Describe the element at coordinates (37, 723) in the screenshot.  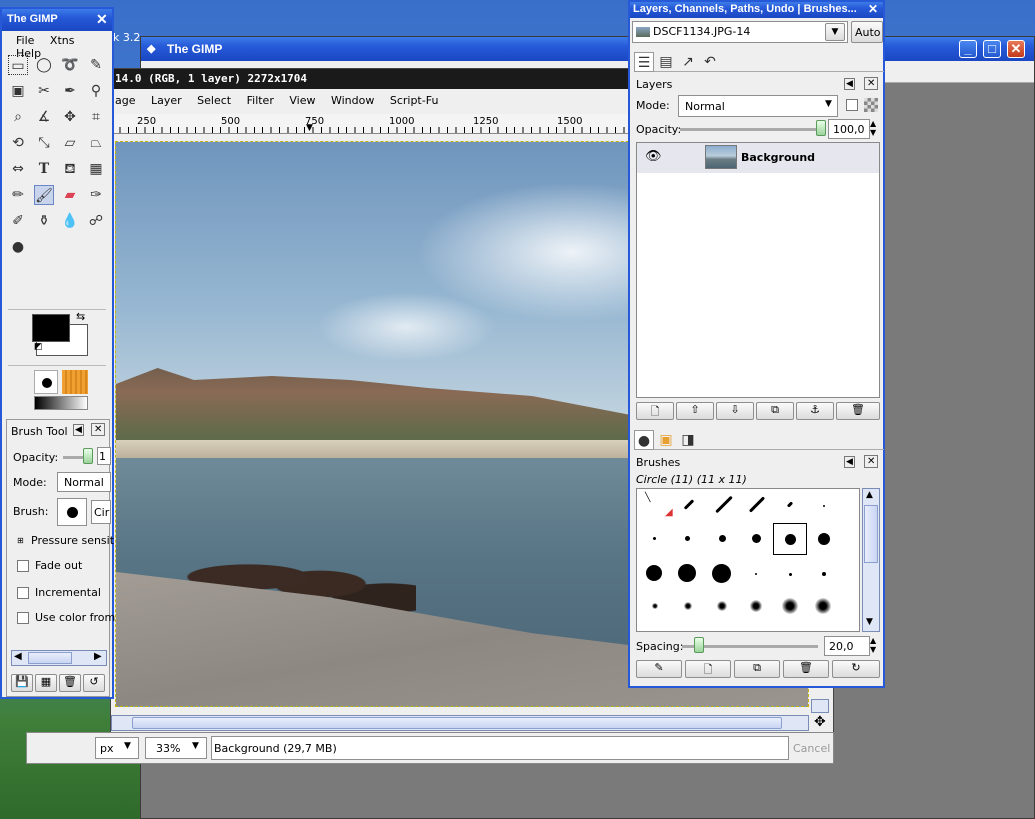
I see `navigate-icon` at that location.